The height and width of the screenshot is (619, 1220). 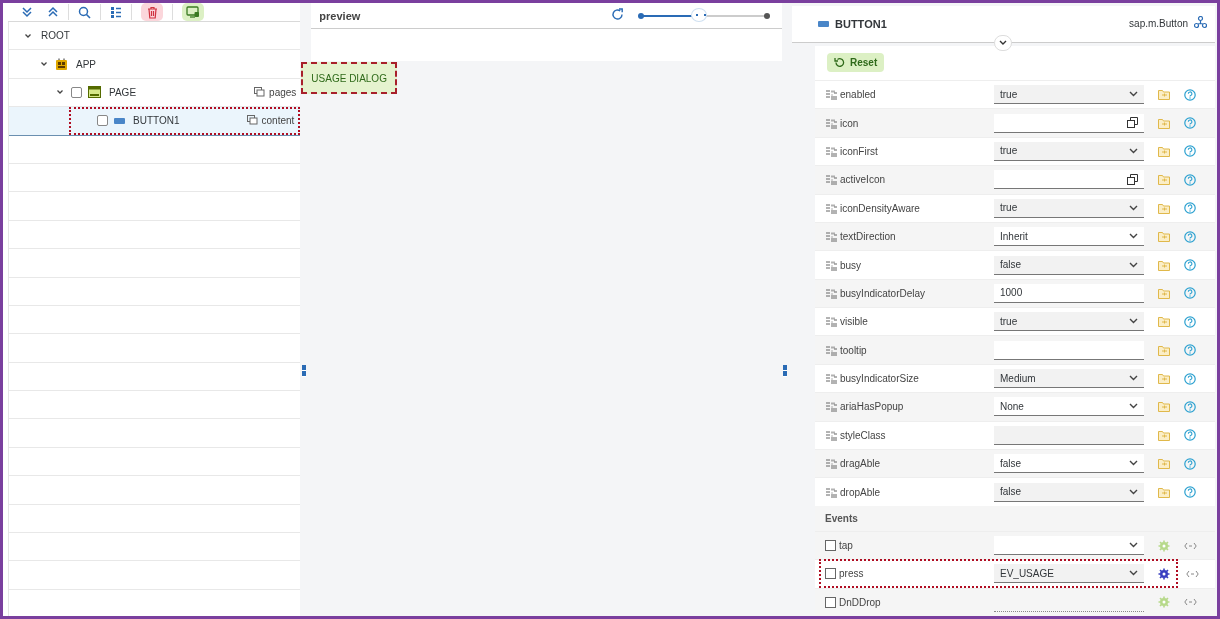 I want to click on property-label: ariaHasPopup, so click(x=872, y=407).